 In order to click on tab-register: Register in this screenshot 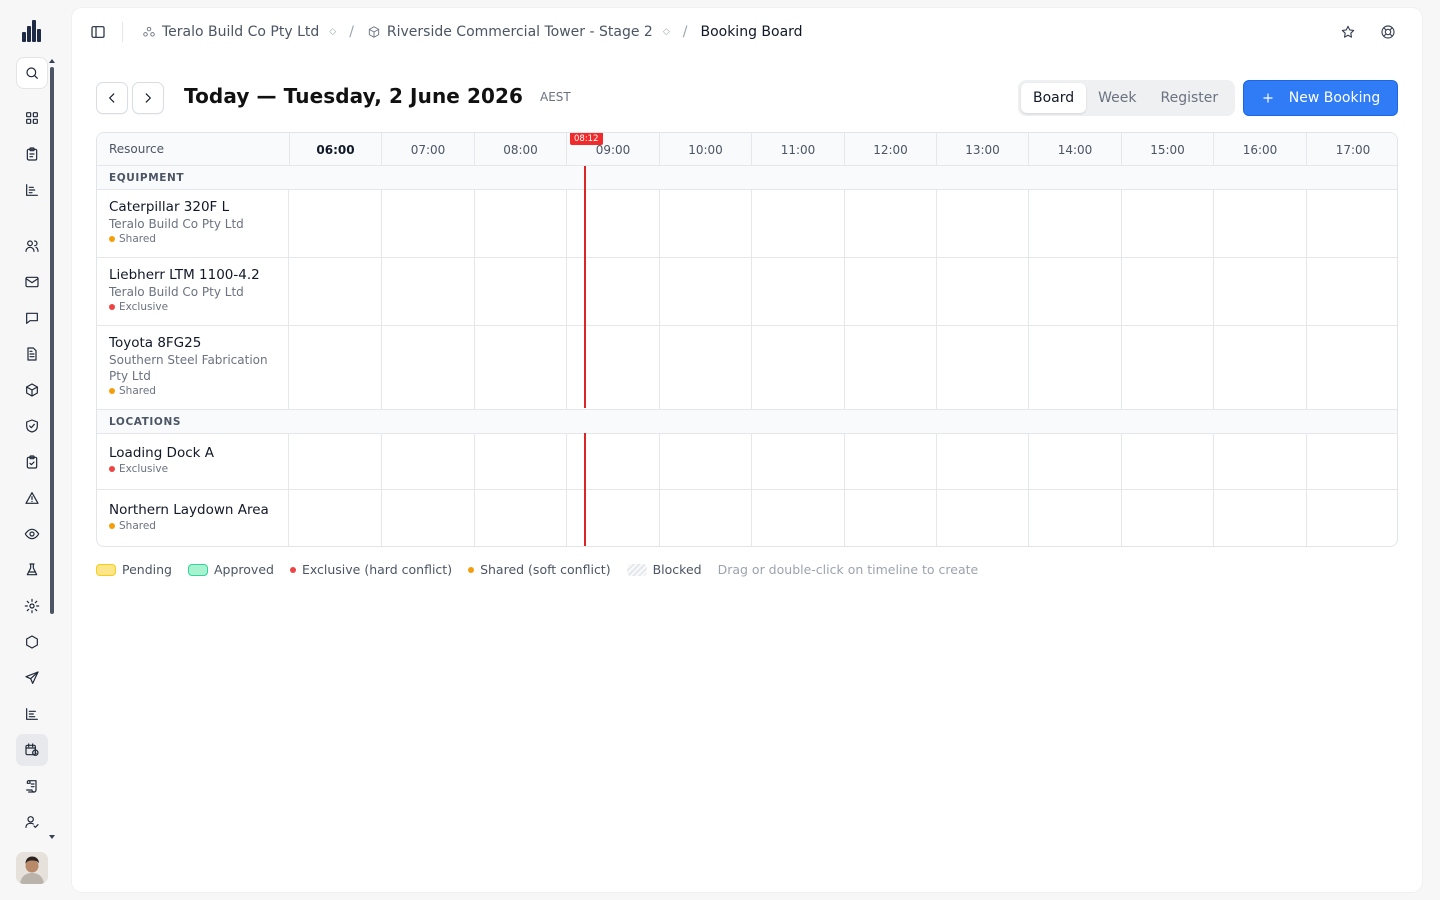, I will do `click(1190, 98)`.